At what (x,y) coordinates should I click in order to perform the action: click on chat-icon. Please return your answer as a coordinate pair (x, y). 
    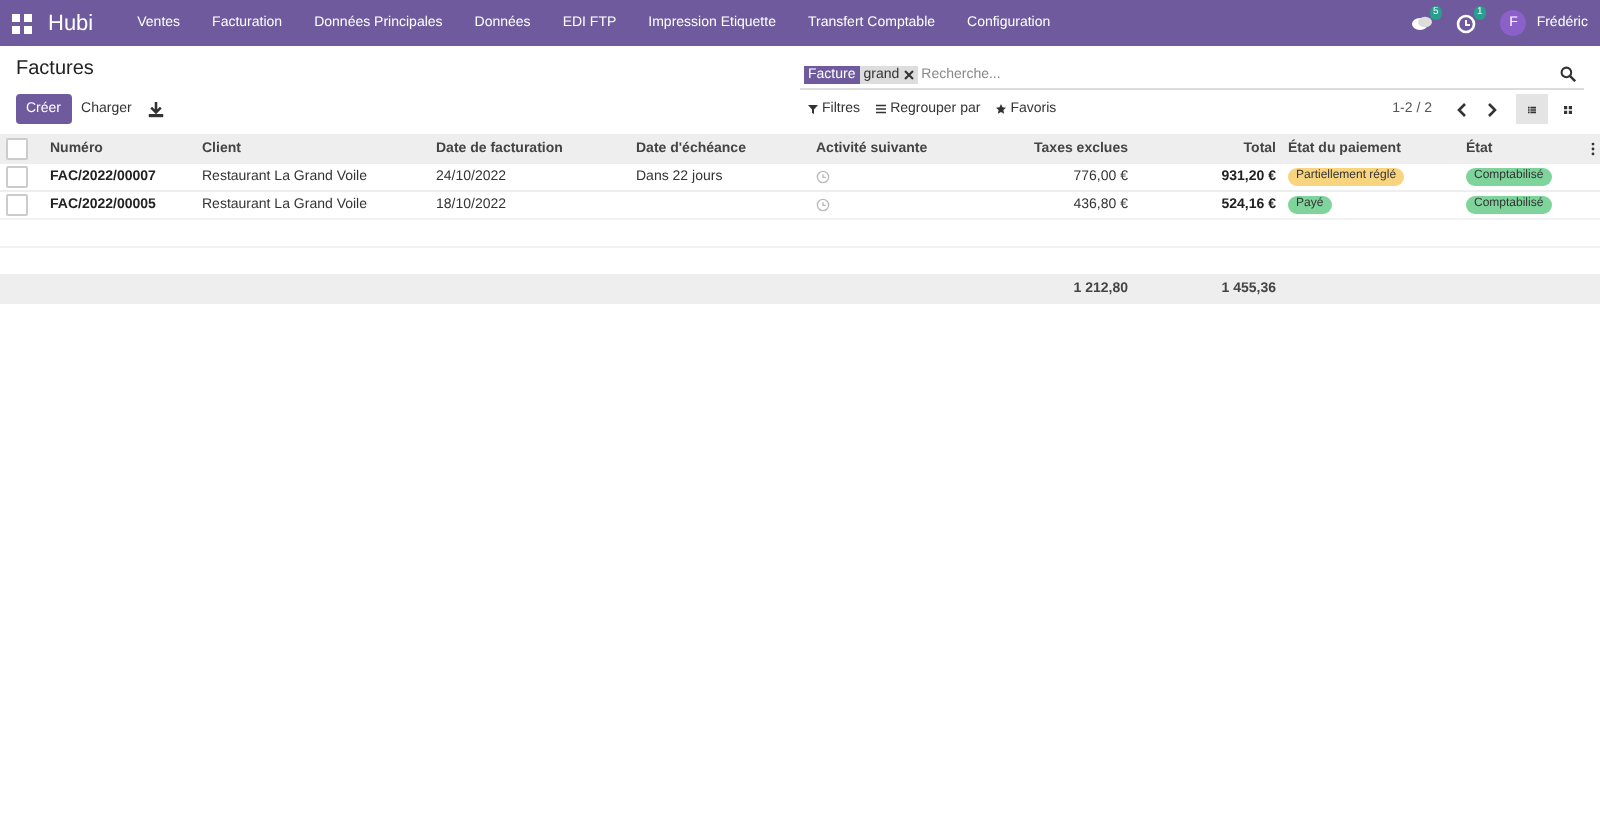
    Looking at the image, I should click on (1422, 23).